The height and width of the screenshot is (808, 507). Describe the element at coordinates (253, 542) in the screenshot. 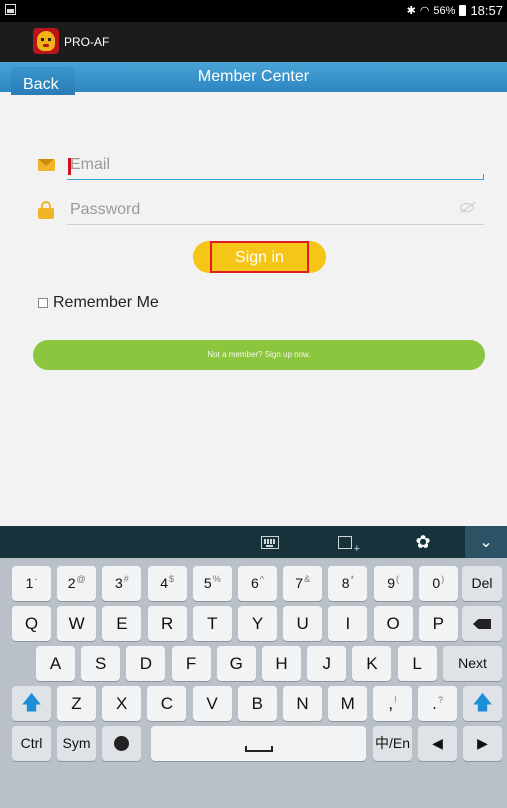

I see `keyboard-toolbar: ✿ ⌄` at that location.